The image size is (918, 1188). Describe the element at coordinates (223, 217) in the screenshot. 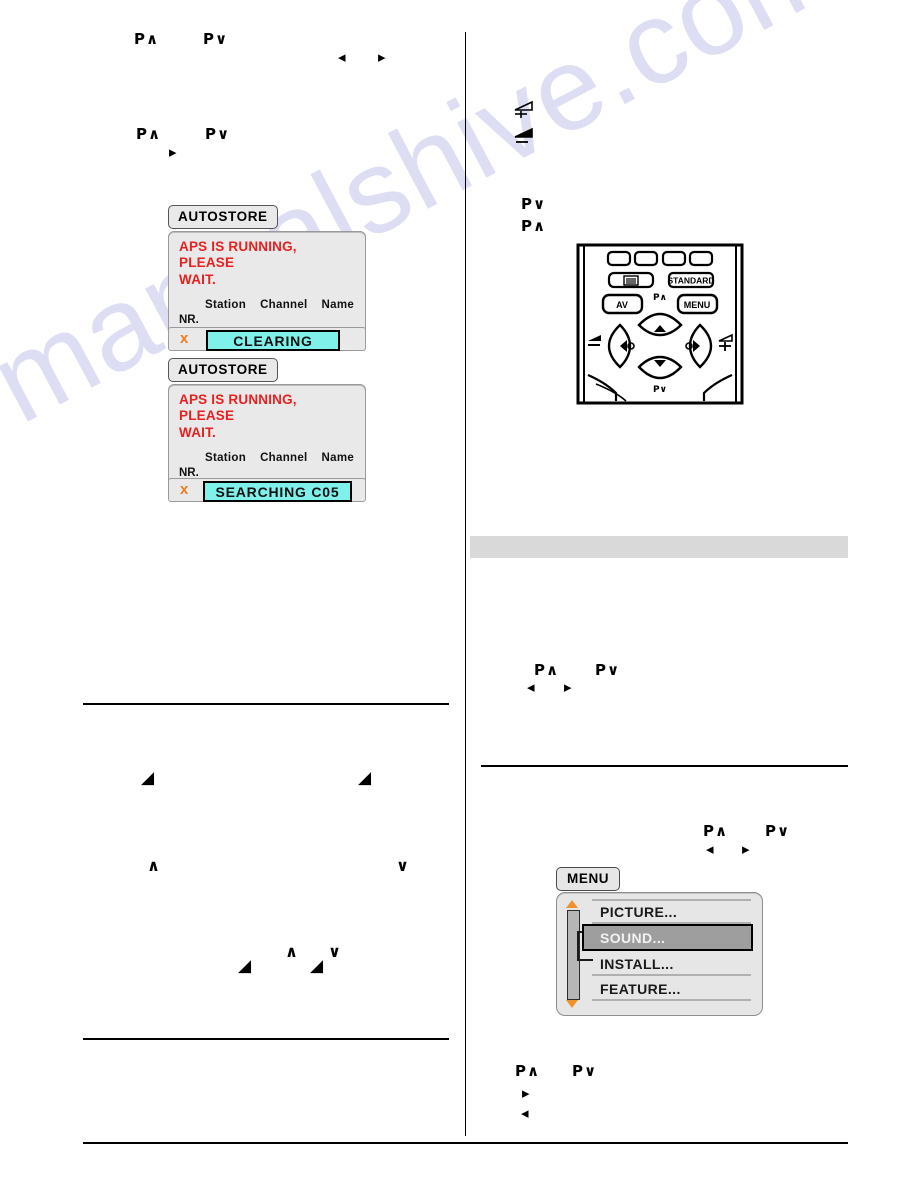

I see `osd-autostore-tab-1: AUTOSTORE` at that location.